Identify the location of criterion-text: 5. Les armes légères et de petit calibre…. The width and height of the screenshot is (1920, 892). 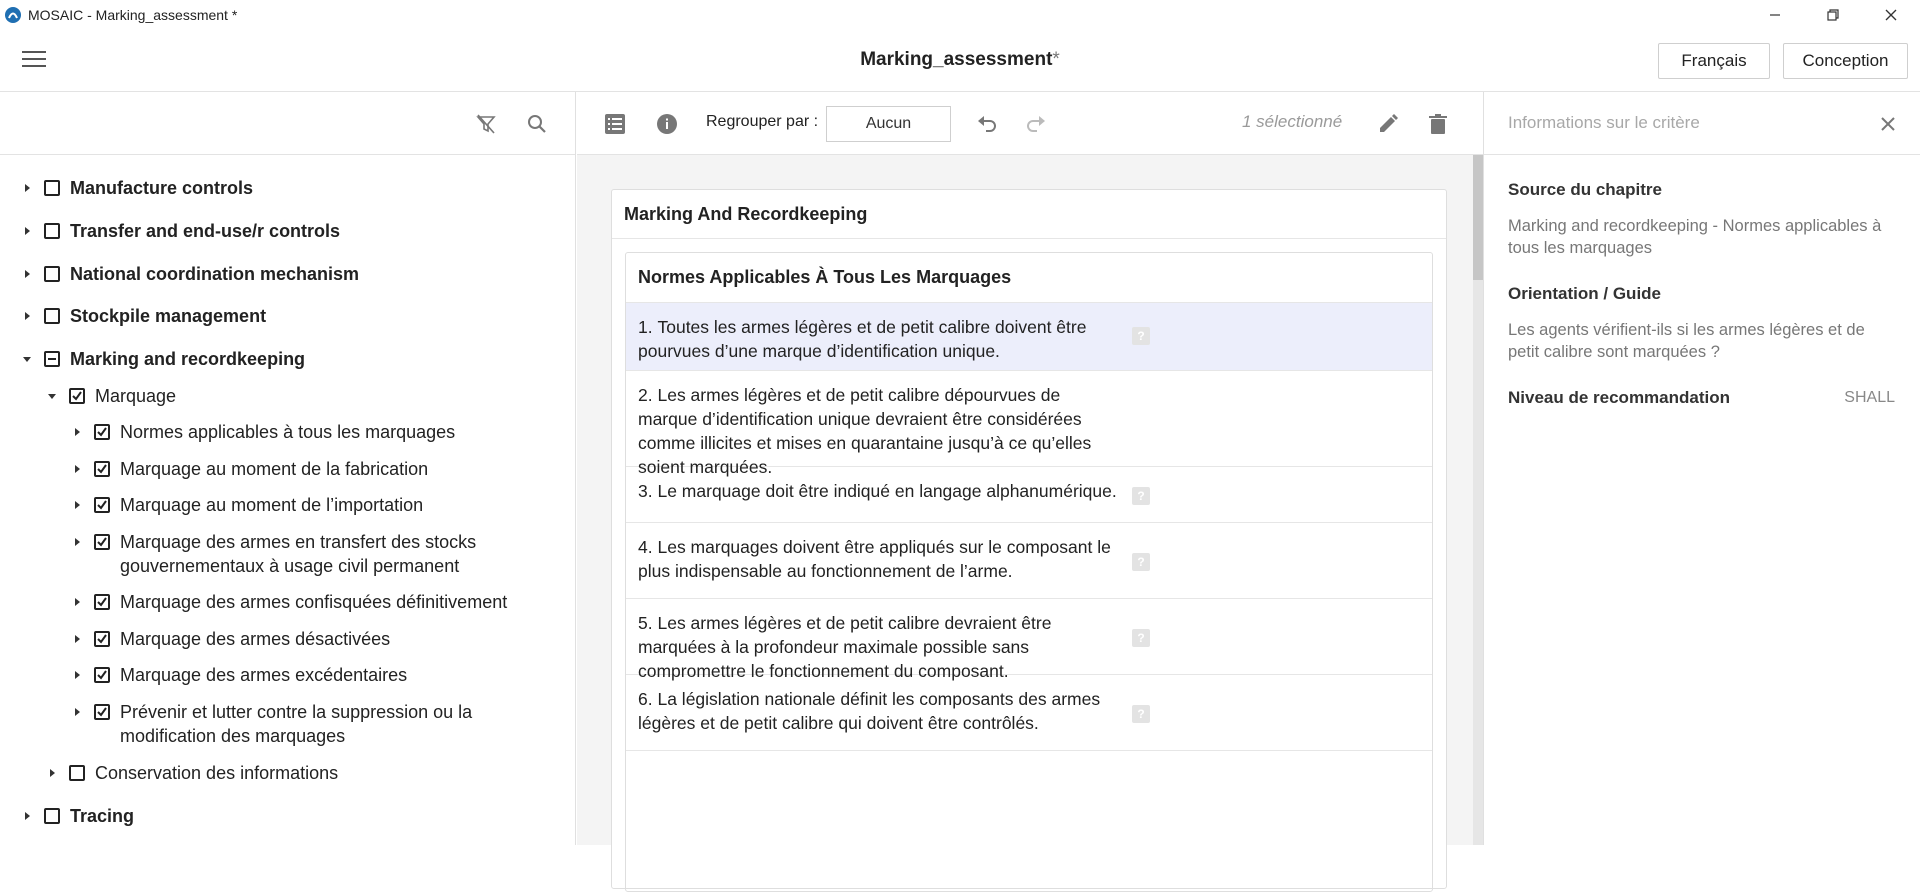
(878, 647).